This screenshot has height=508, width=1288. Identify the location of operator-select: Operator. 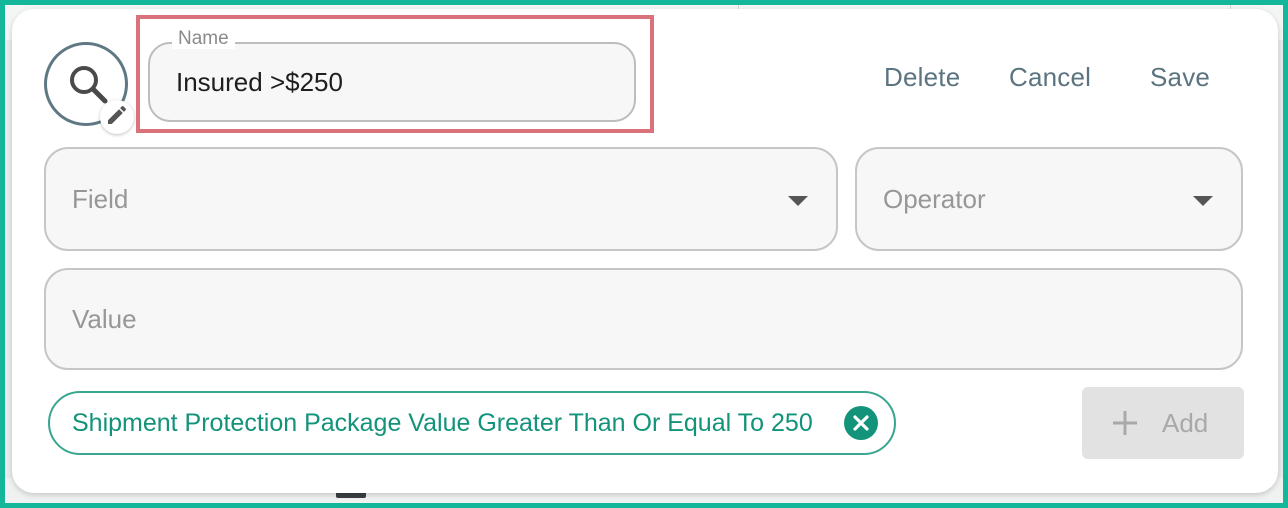
(1049, 199).